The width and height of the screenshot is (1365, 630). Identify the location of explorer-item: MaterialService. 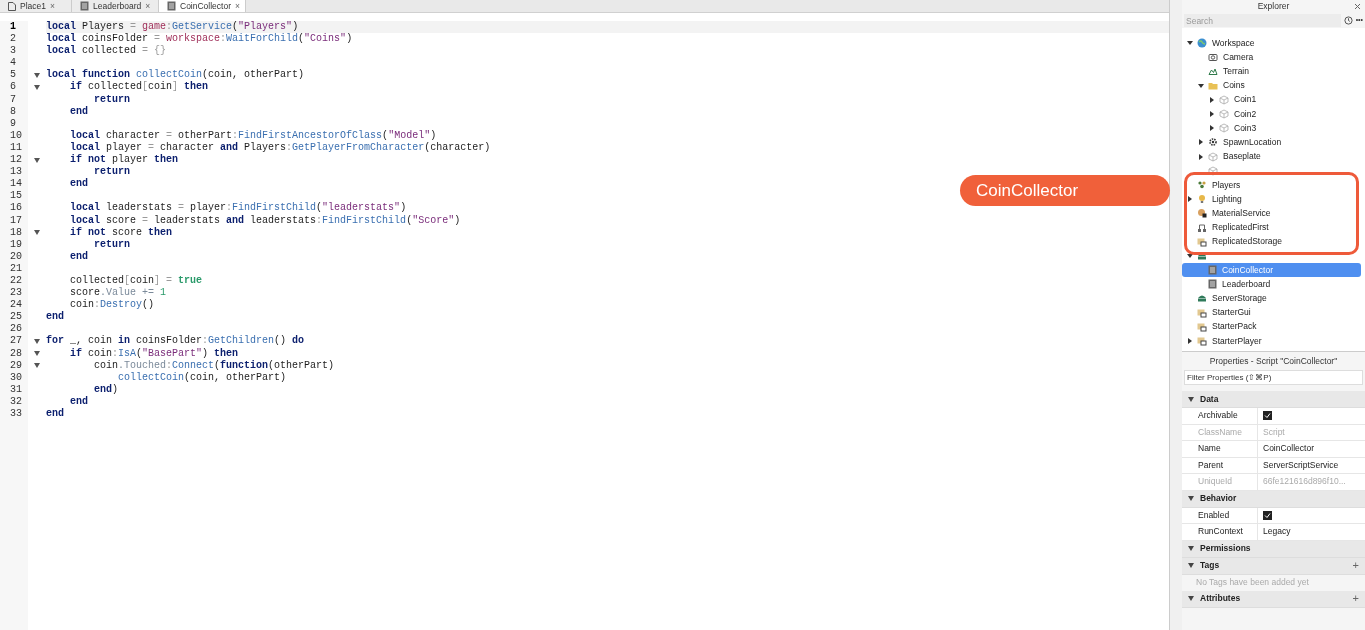
(1271, 213).